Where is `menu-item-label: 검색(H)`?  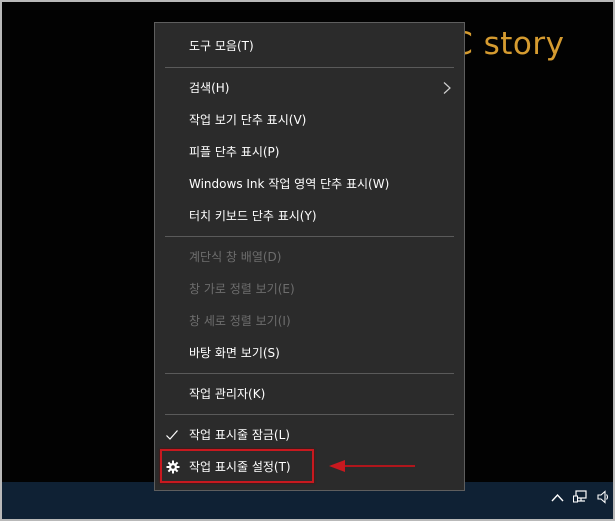 menu-item-label: 검색(H) is located at coordinates (209, 88).